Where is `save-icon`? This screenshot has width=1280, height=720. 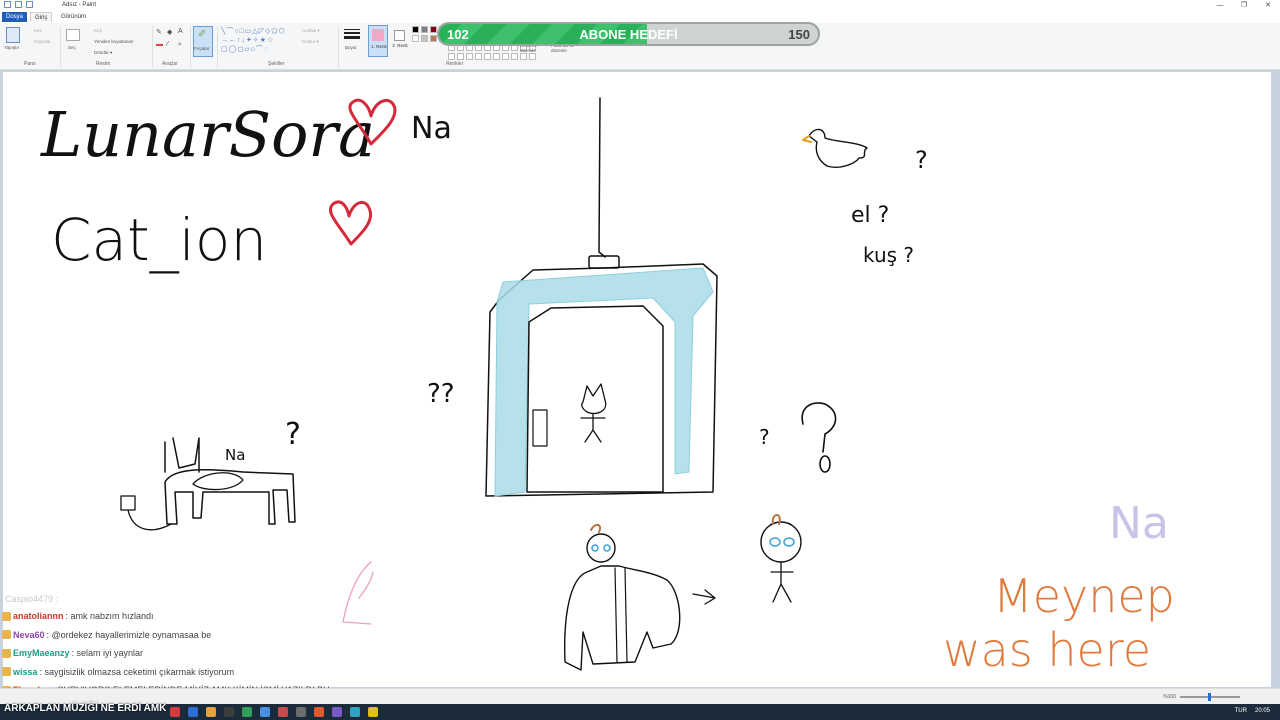
save-icon is located at coordinates (7, 4).